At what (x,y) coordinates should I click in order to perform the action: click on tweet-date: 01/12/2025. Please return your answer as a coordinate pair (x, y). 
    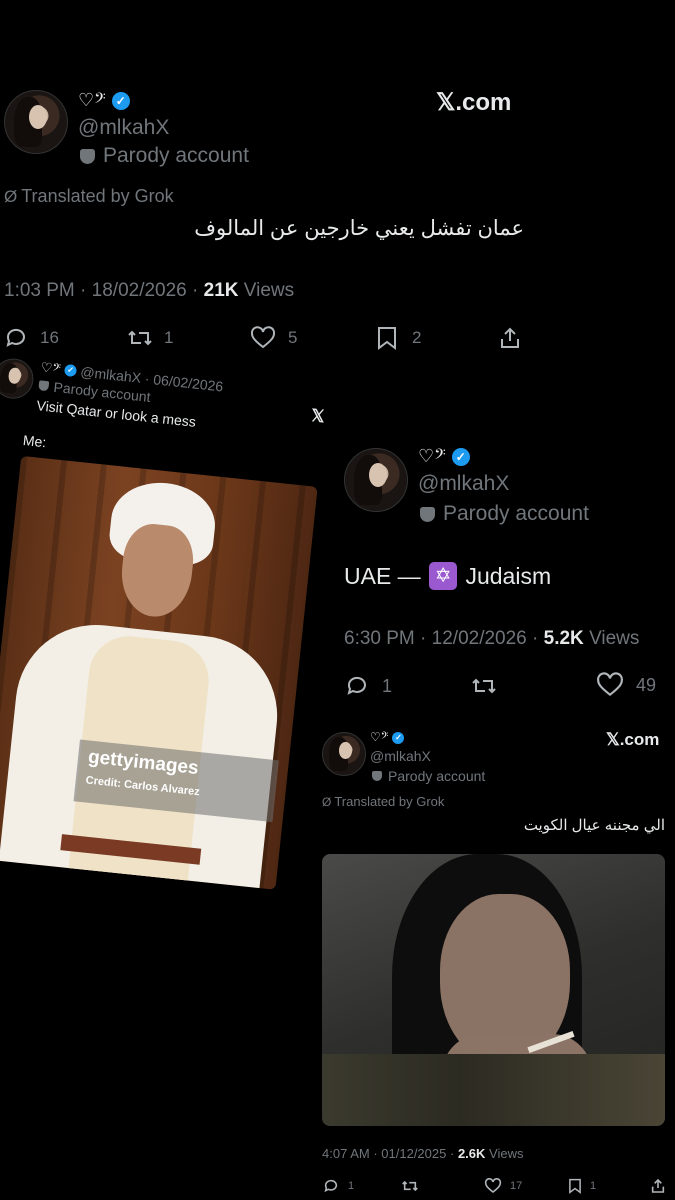
    Looking at the image, I should click on (413, 1153).